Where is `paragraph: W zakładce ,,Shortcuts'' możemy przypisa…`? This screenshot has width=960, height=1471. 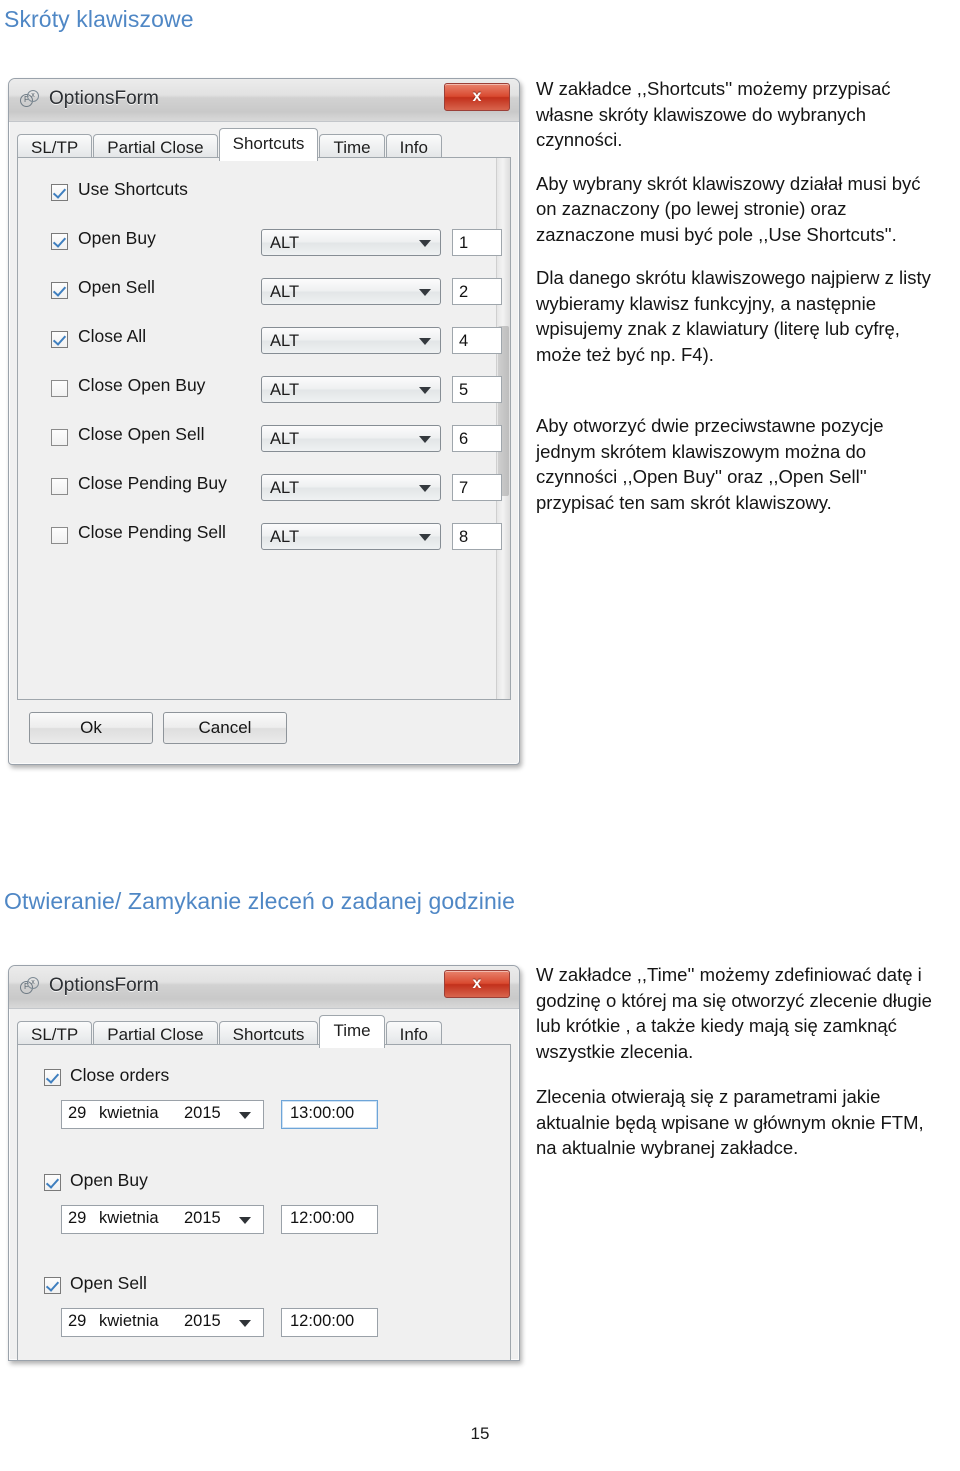
paragraph: W zakładce ,,Shortcuts'' możemy przypisa… is located at coordinates (713, 114).